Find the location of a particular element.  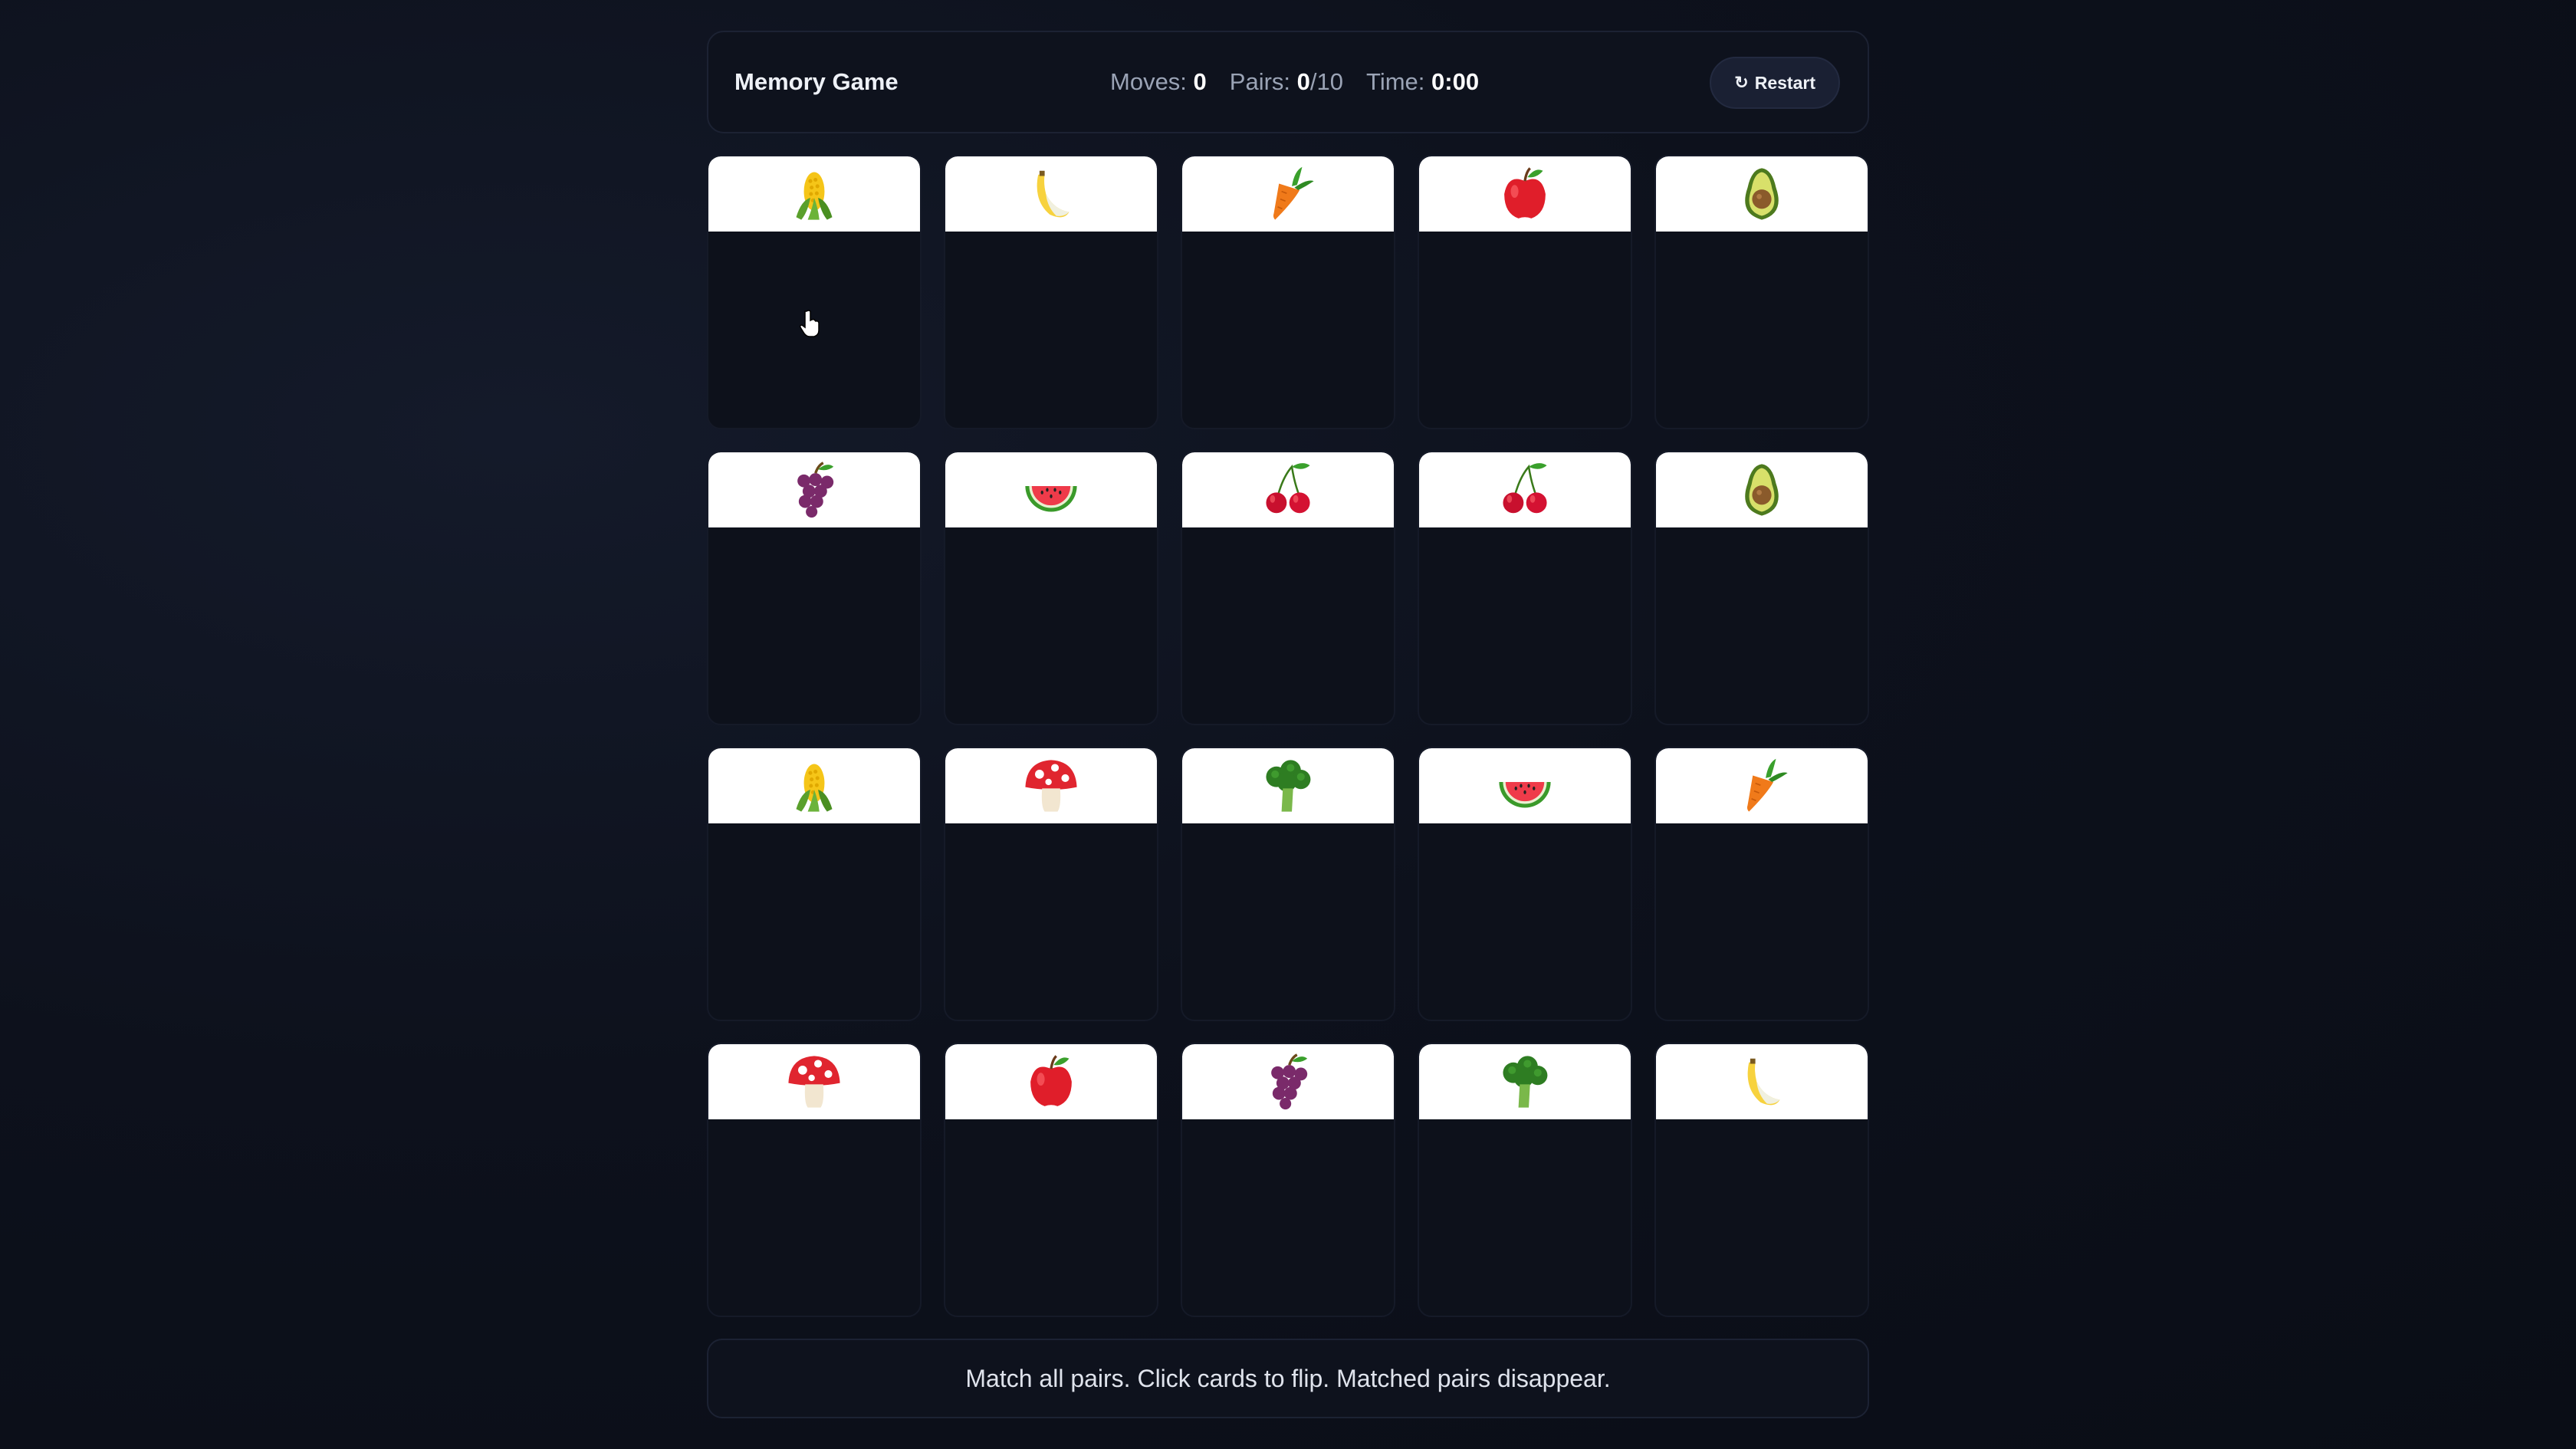

pairs-value: 0 is located at coordinates (1303, 81).